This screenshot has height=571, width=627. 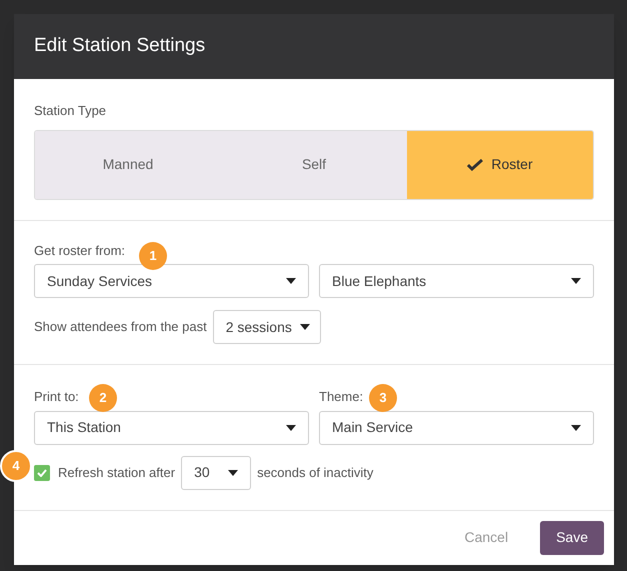 What do you see at coordinates (128, 164) in the screenshot?
I see `segment-tab: Manned` at bounding box center [128, 164].